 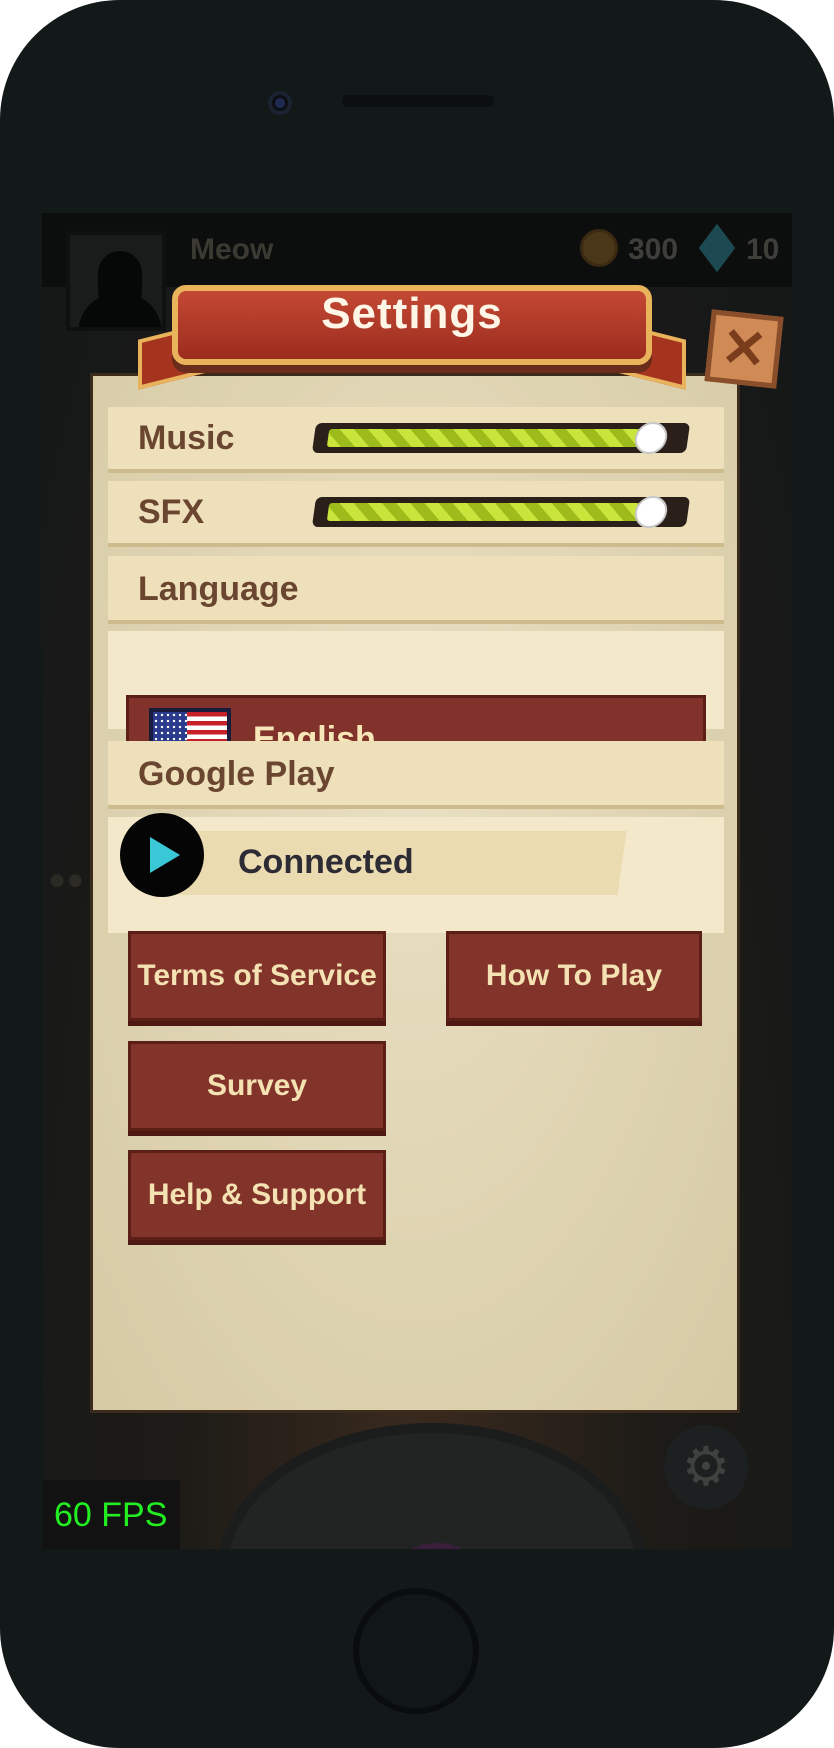 I want to click on gear-icon: ⚙, so click(x=706, y=1467).